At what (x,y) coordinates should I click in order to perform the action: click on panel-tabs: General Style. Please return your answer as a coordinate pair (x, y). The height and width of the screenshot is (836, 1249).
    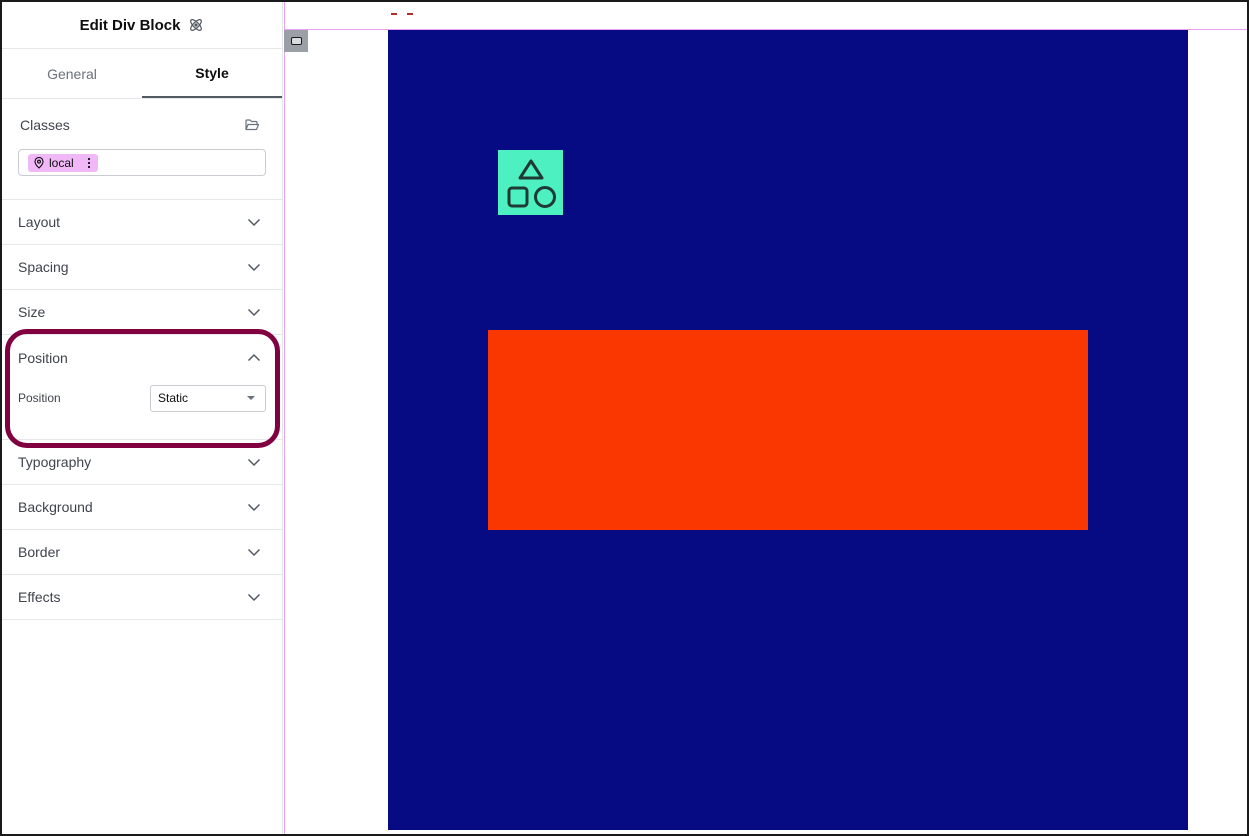
    Looking at the image, I should click on (142, 74).